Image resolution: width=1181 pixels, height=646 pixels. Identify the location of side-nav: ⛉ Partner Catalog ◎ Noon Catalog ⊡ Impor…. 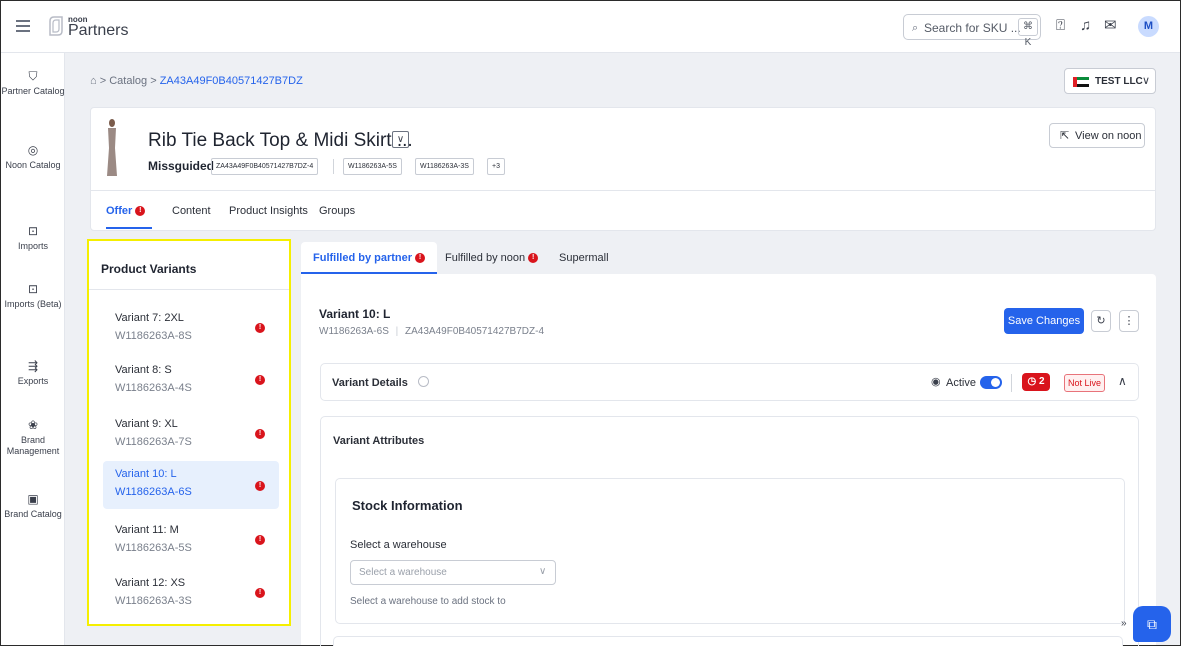
(33, 349).